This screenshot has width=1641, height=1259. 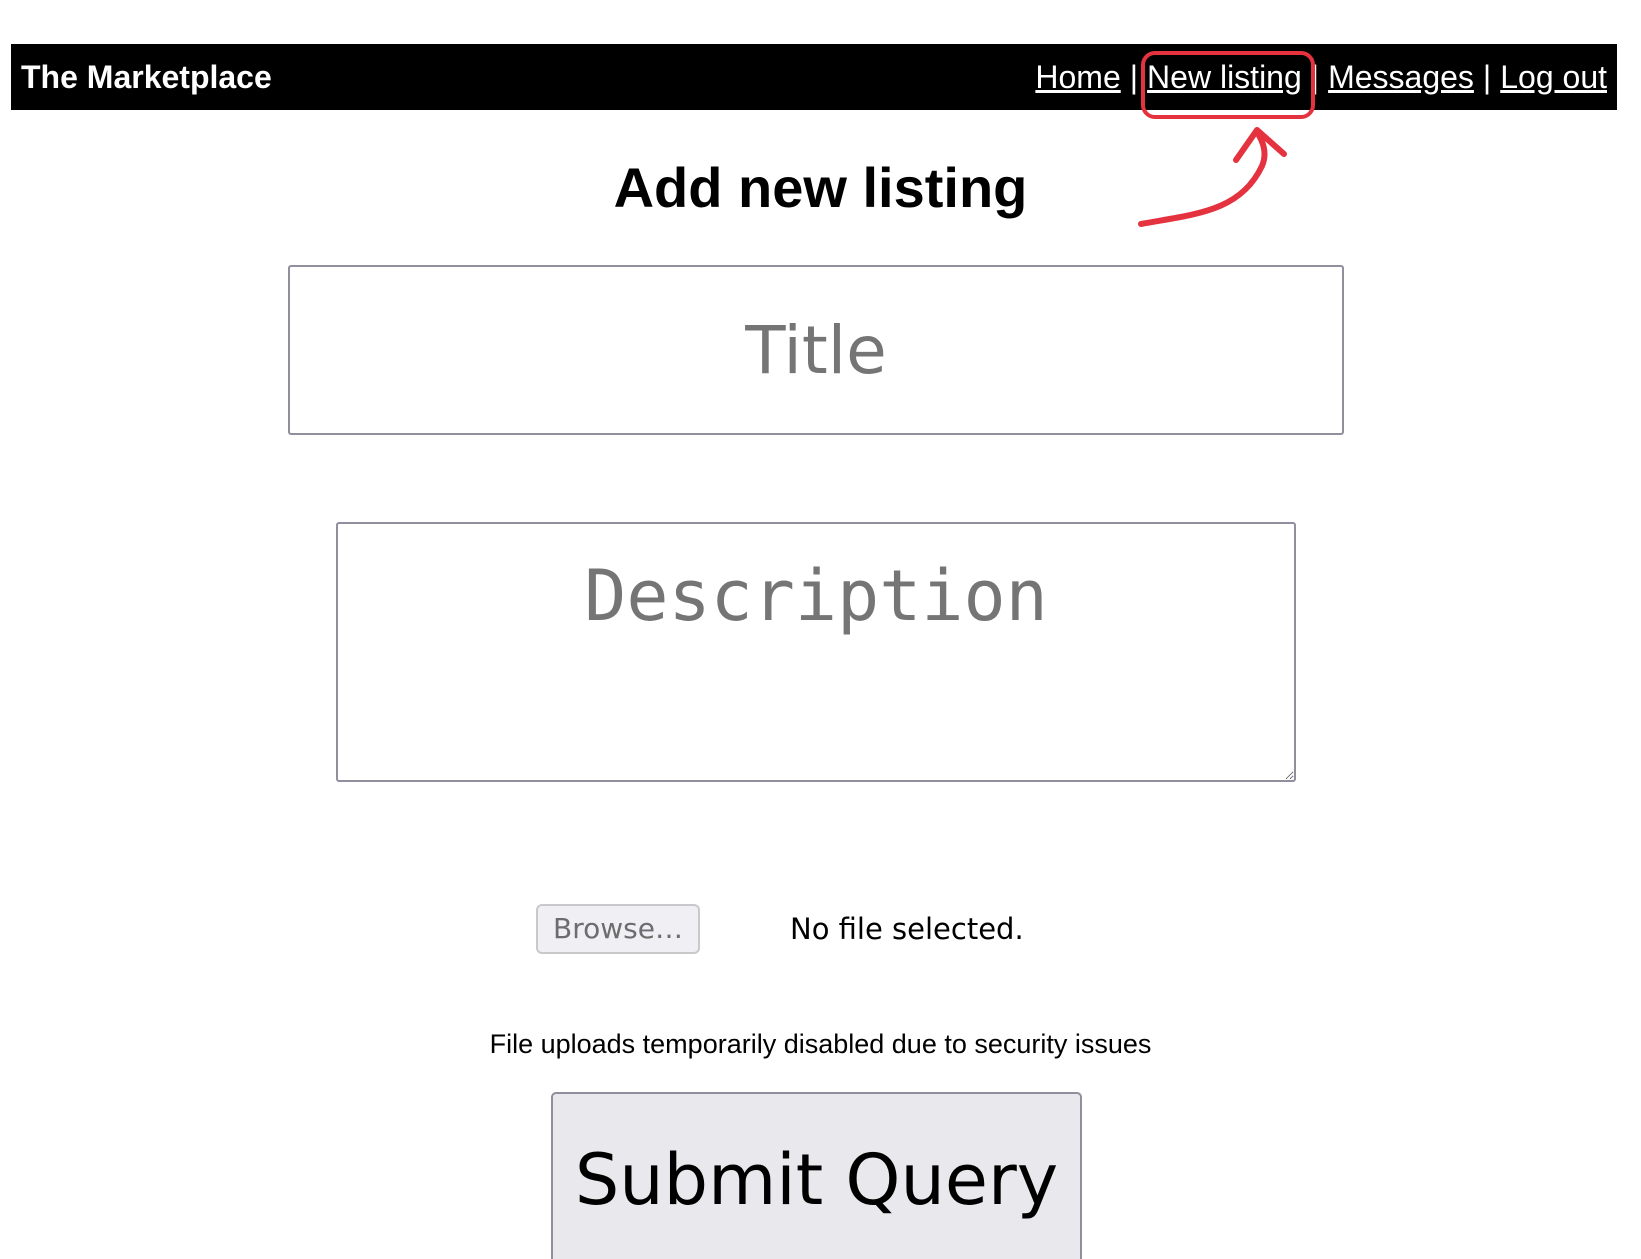 I want to click on file-status-text: No file selected., so click(x=907, y=929).